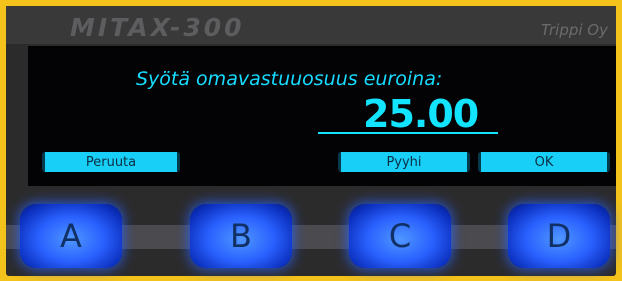  I want to click on amount-underline, so click(408, 133).